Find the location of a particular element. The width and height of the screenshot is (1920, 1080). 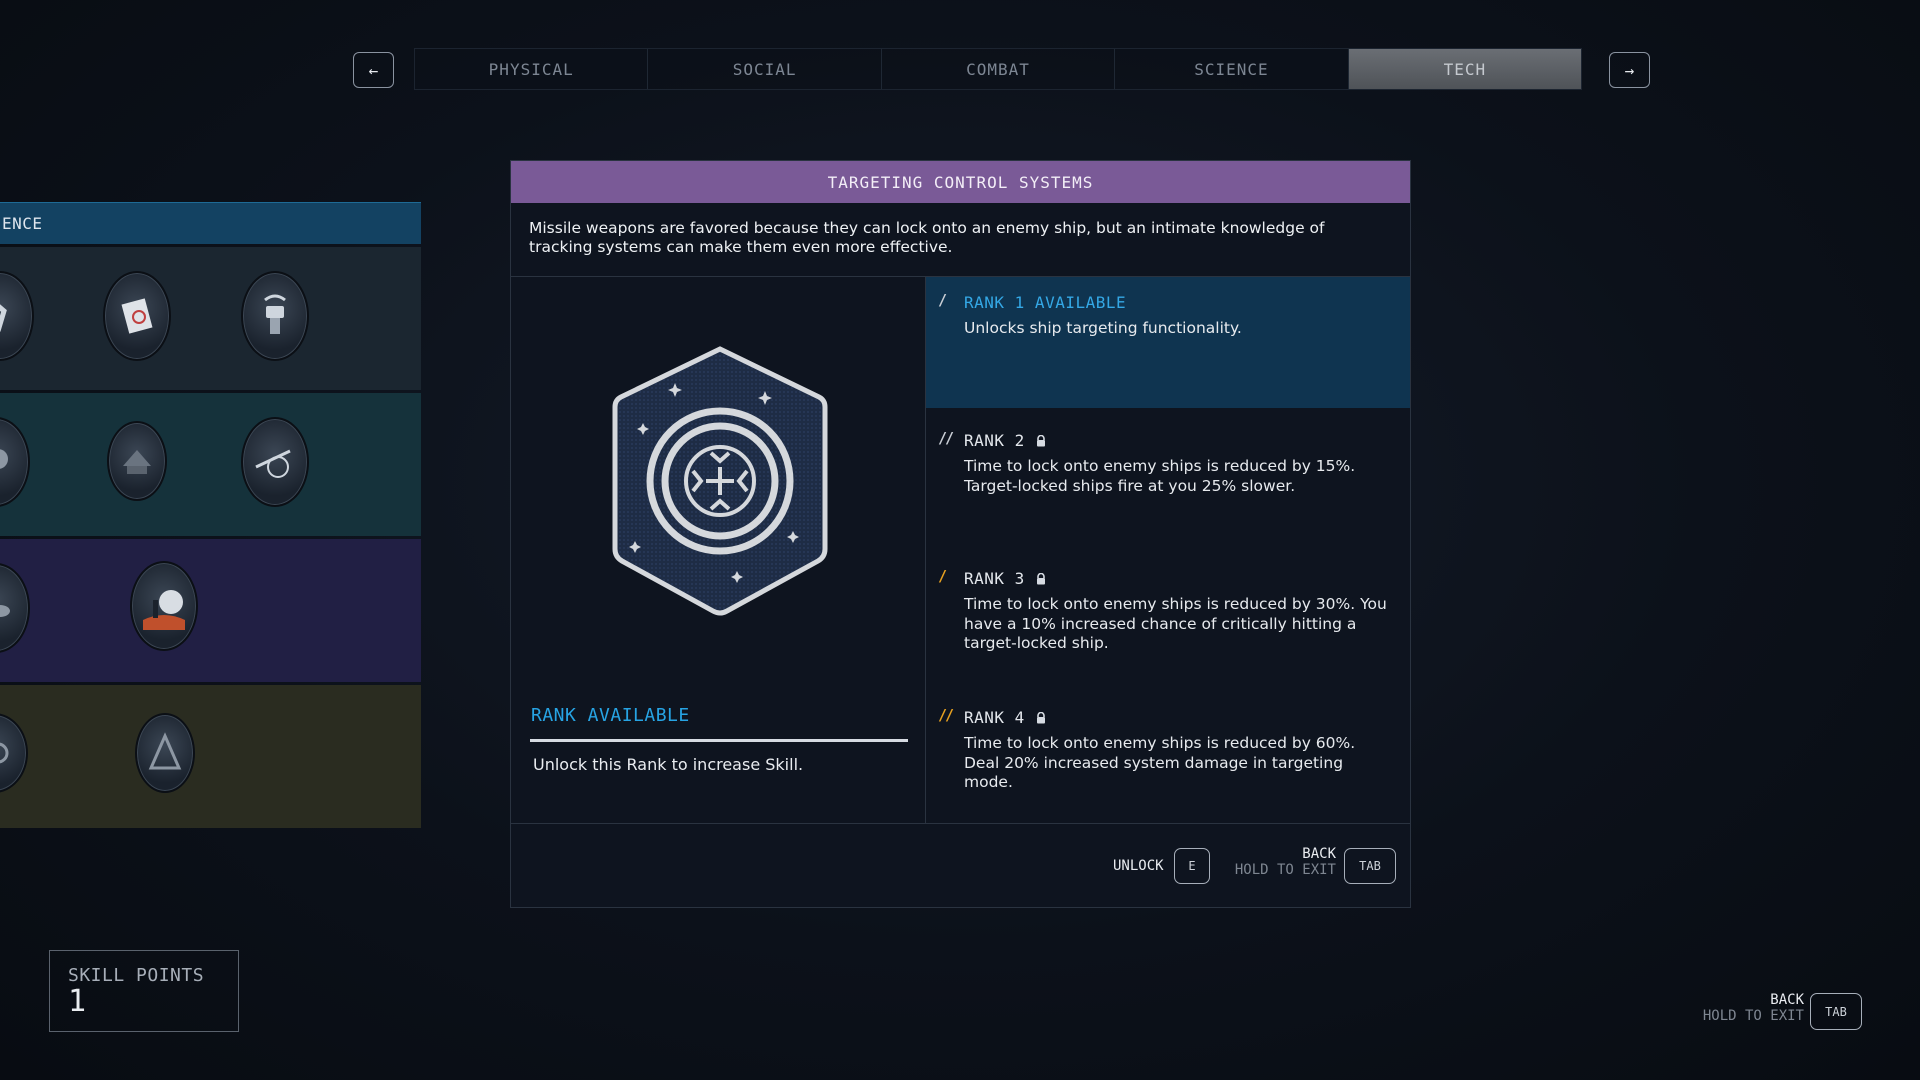

skill-tree-header: ENCE is located at coordinates (210, 223).